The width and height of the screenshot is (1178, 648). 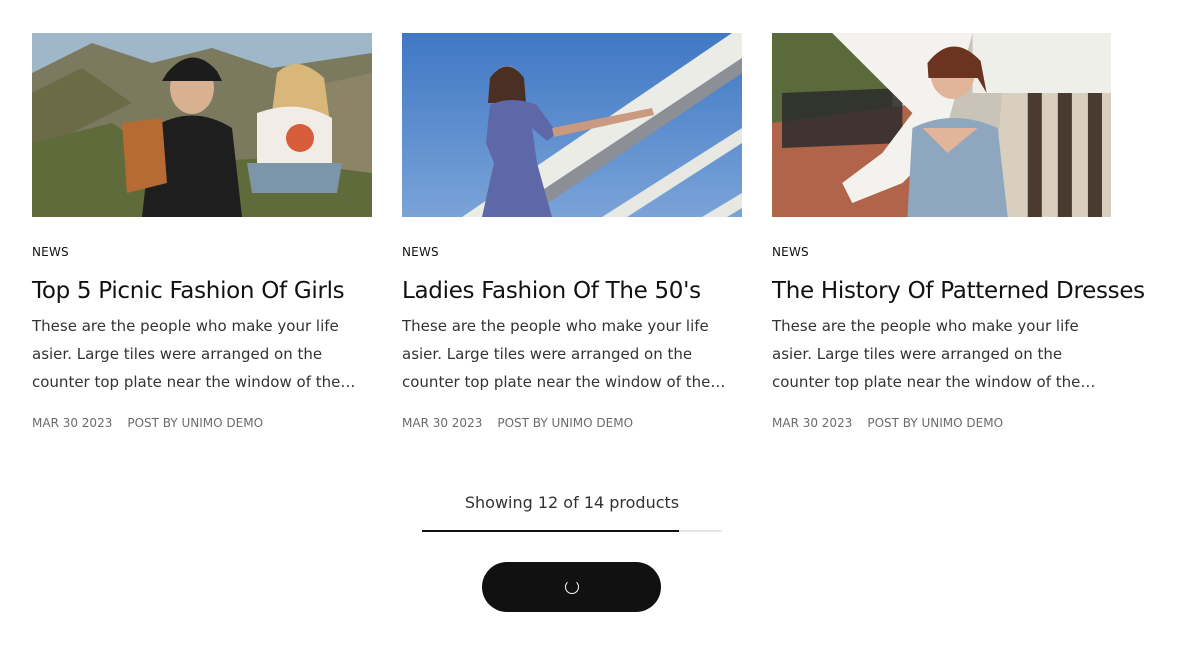 I want to click on article-title: Top 5 Picnic Fashion Of Girls, so click(x=202, y=291).